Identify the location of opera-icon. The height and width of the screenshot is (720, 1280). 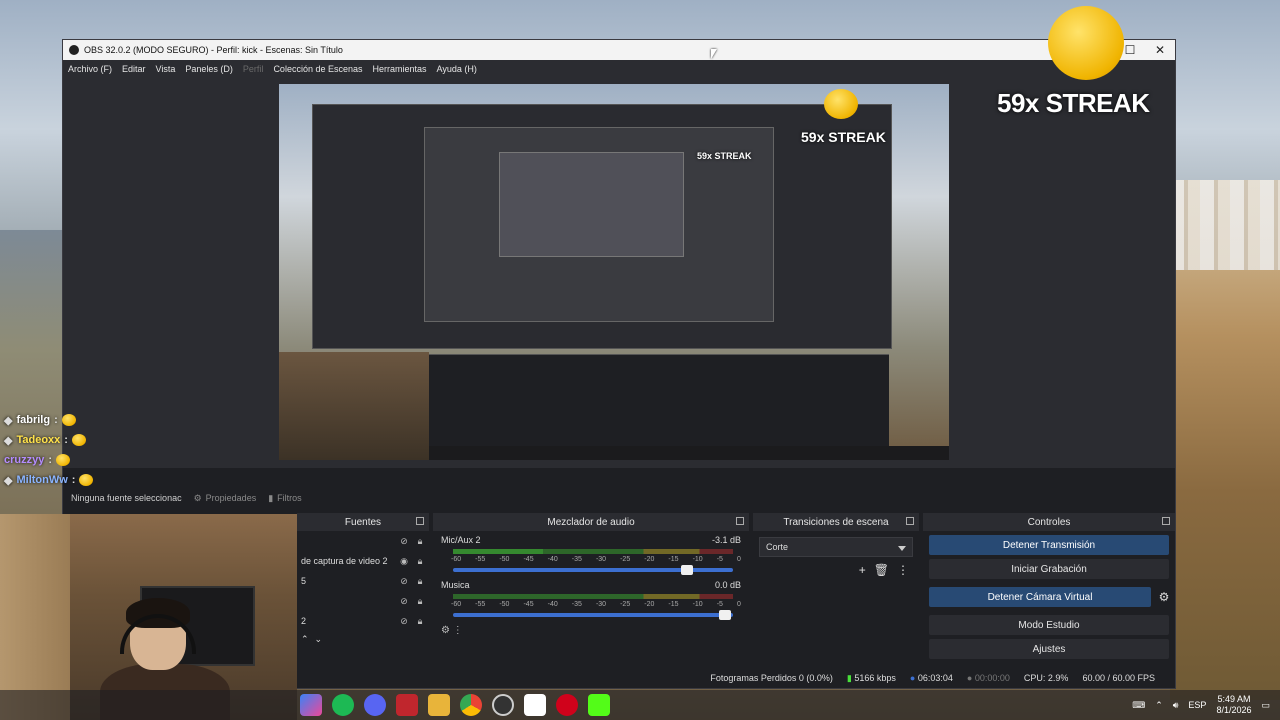
(567, 705).